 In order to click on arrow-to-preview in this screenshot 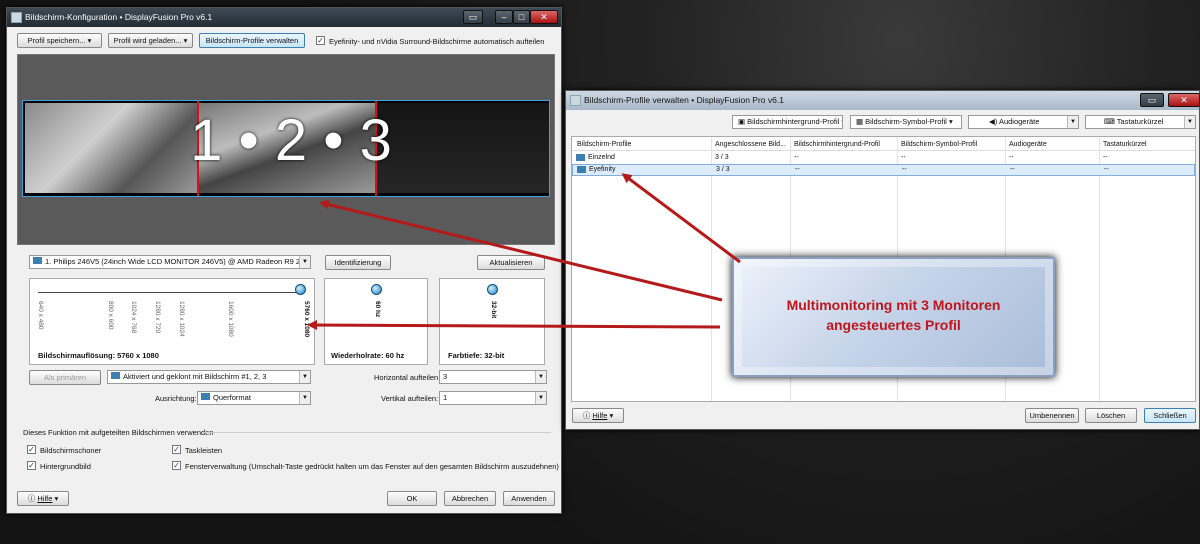, I will do `click(521, 250)`.